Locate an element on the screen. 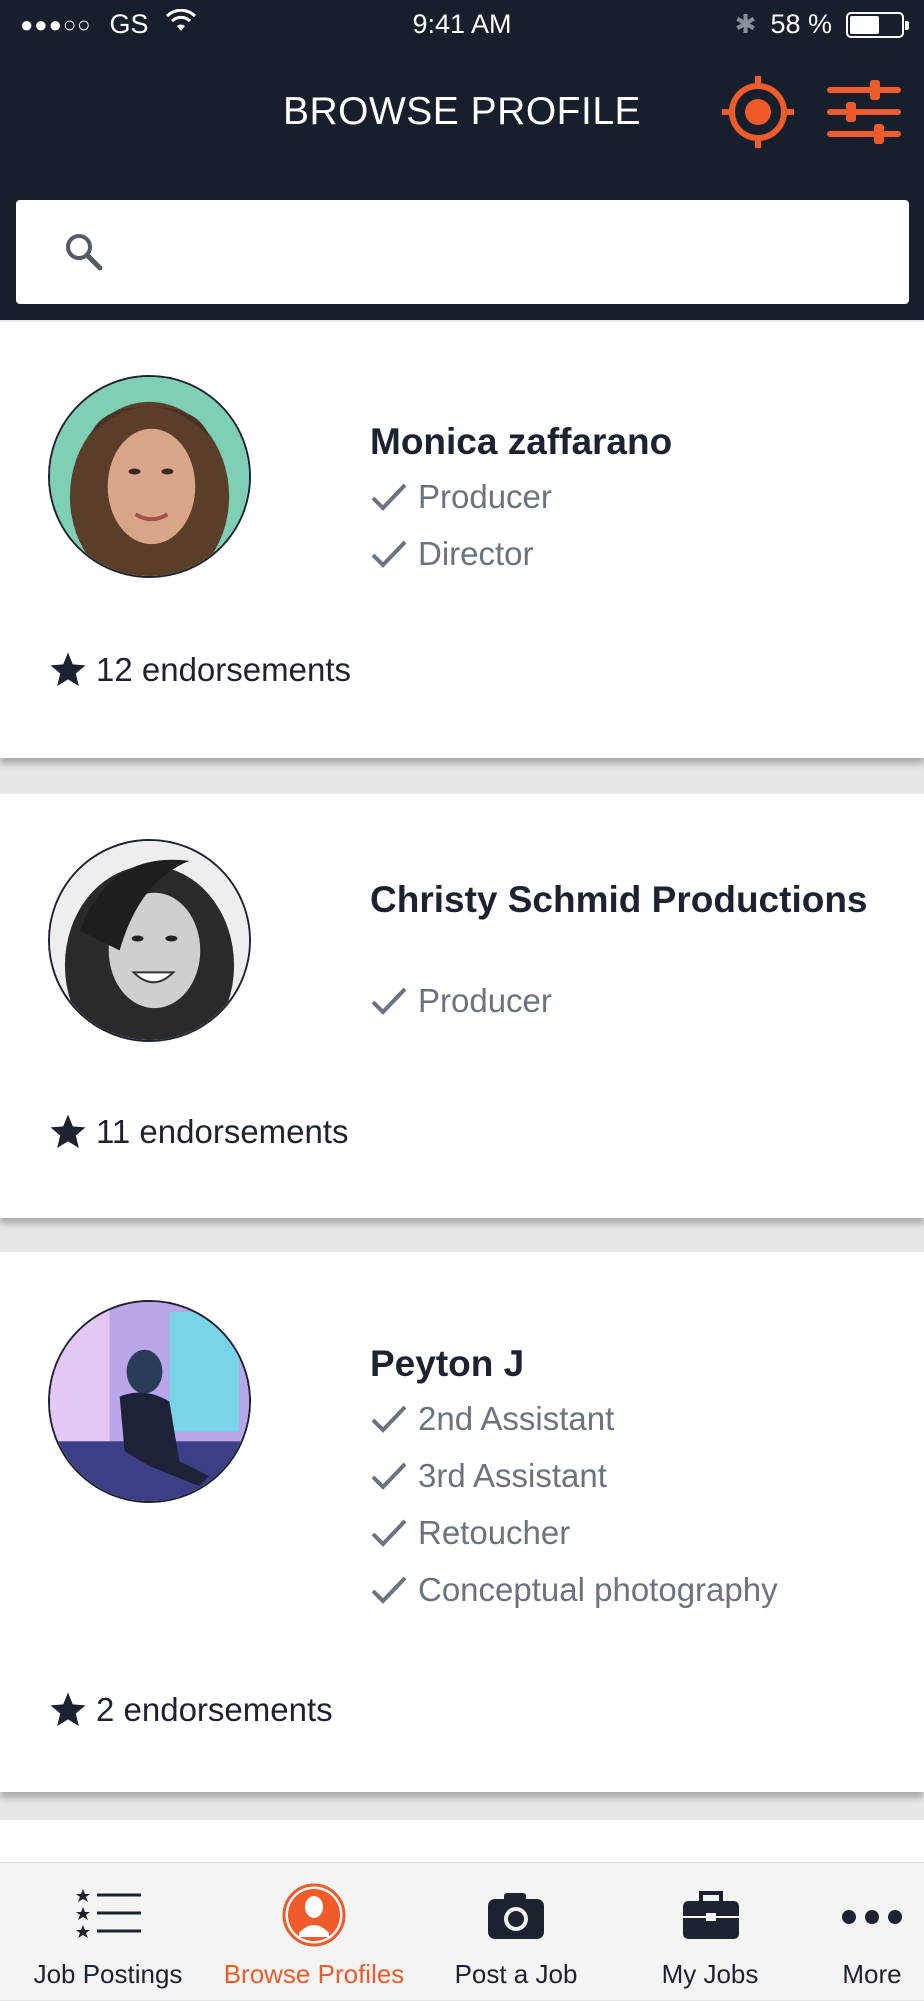  person-icon is located at coordinates (314, 1915).